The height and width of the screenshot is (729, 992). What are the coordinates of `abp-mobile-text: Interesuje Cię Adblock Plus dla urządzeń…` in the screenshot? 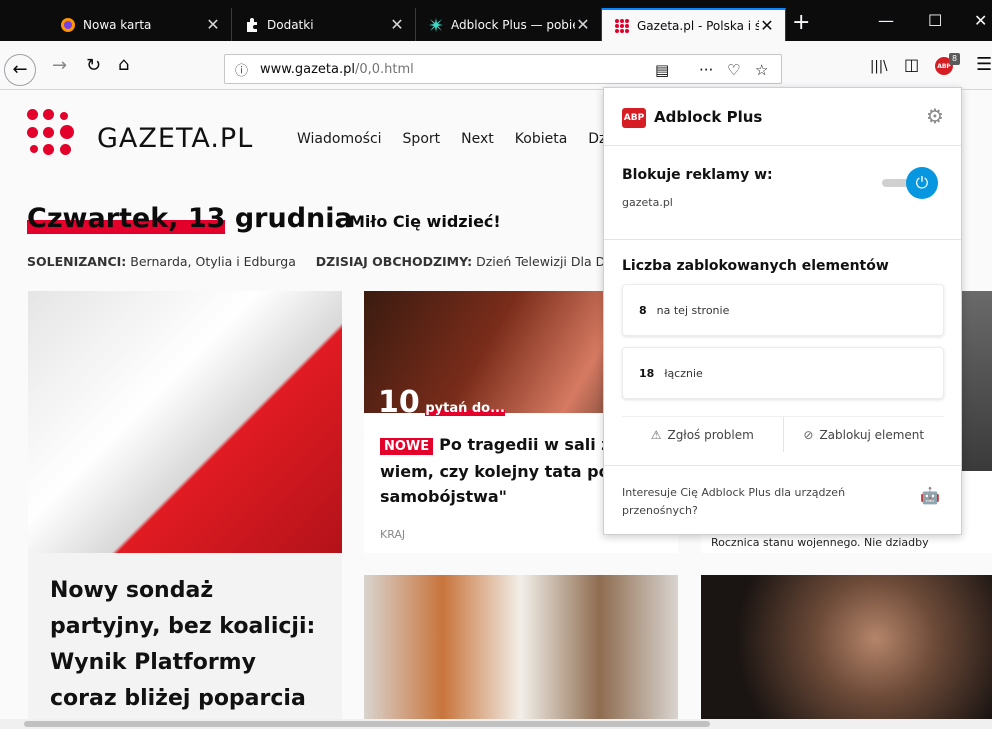 It's located at (734, 501).